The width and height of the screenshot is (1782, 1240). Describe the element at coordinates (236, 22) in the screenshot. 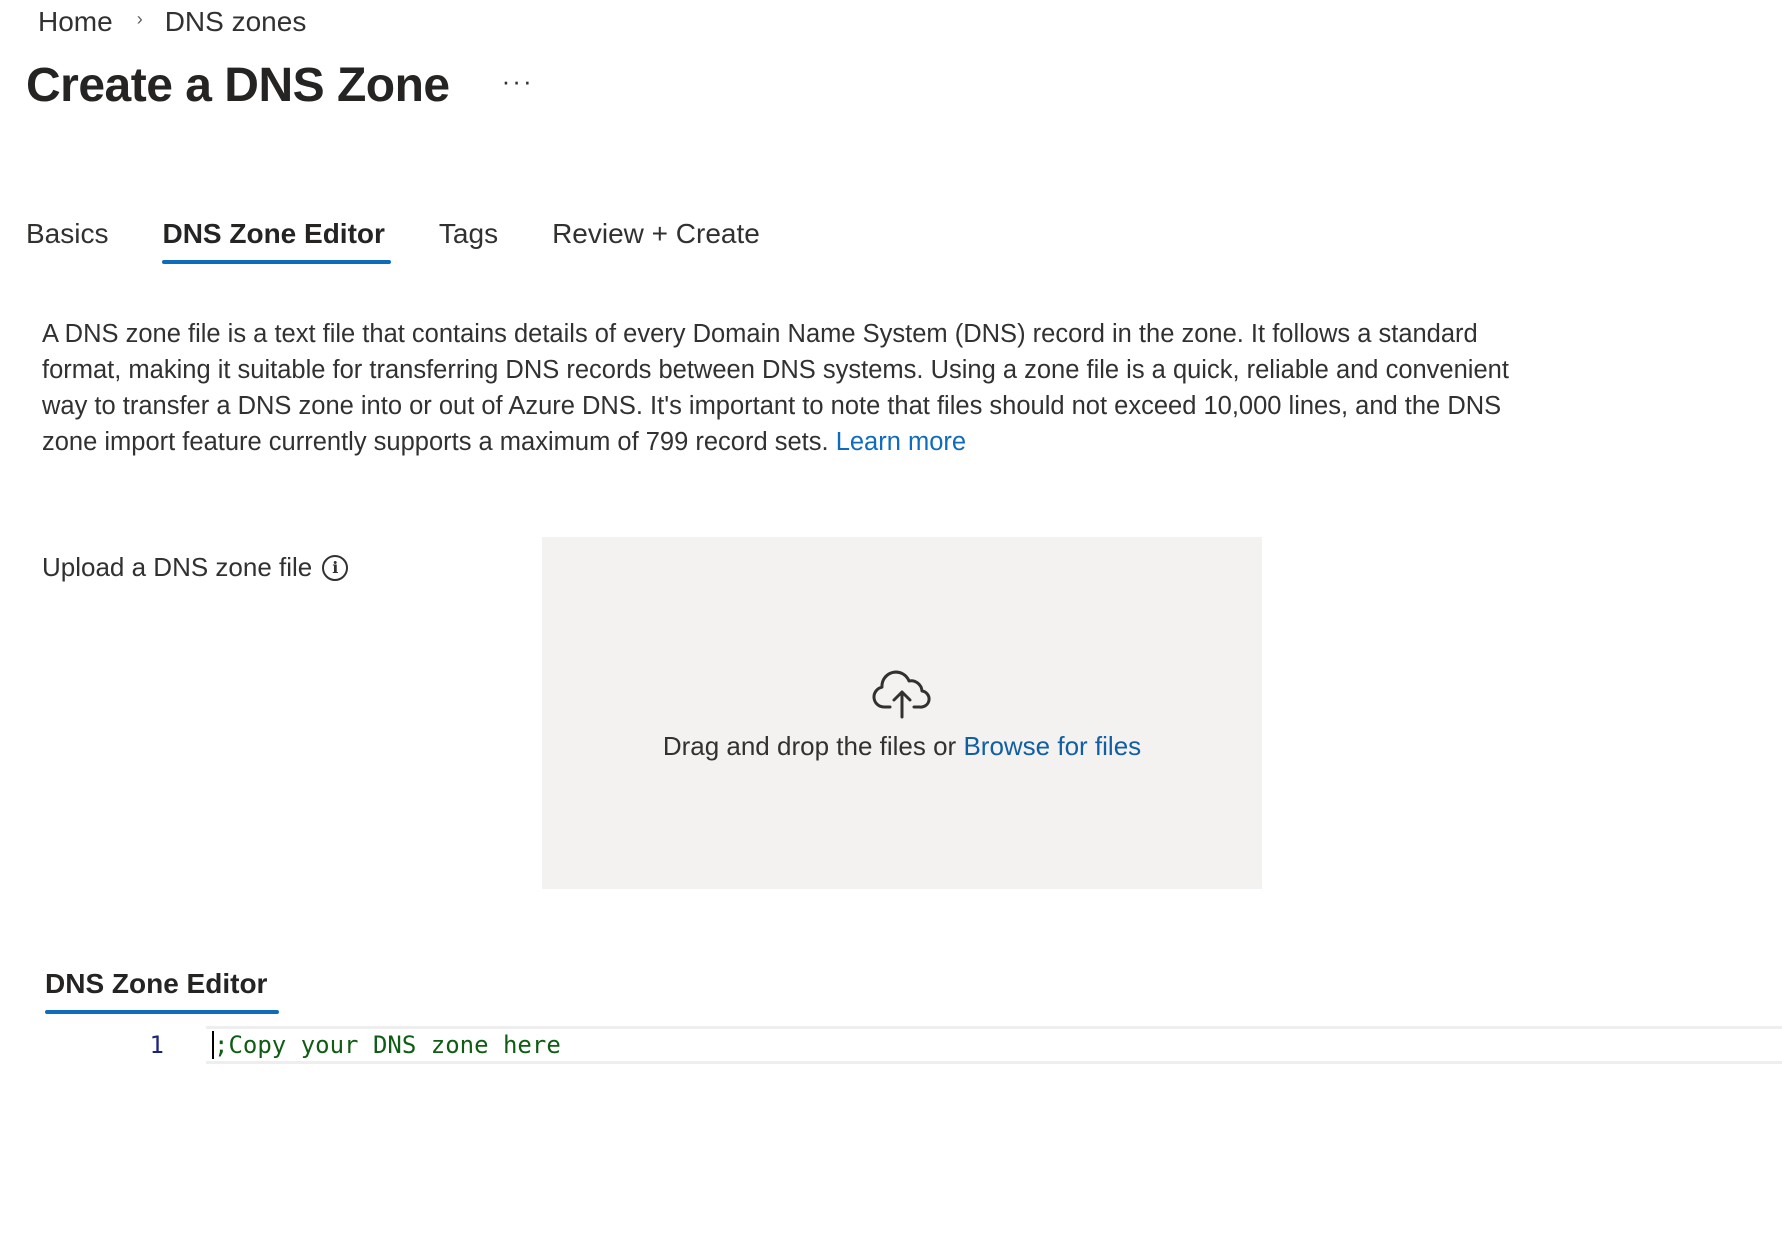

I see `breadcrumb-dns-zones: DNS zones` at that location.